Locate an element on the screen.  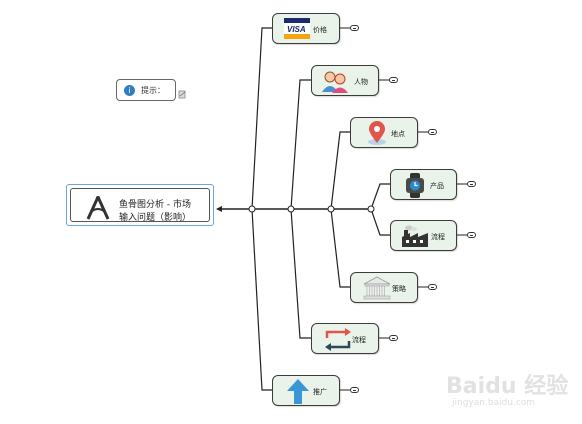
topic-process-1: 流程 is located at coordinates (423, 235).